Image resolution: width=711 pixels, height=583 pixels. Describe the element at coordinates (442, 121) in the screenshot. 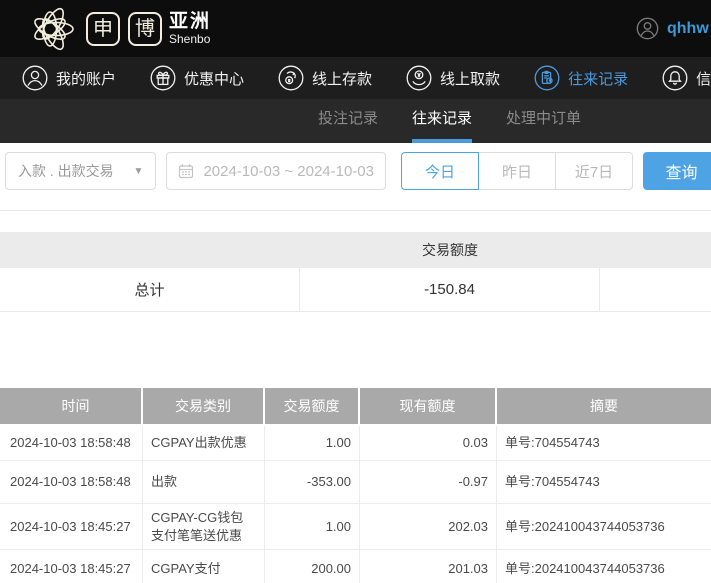

I see `tab-transaction-records: 往来记录` at that location.